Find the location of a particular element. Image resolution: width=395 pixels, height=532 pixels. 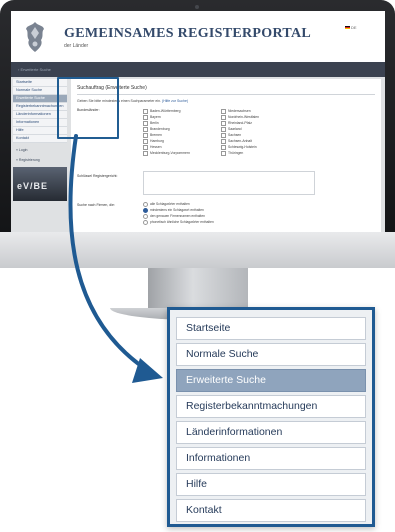

menu-item-informationen: Informationen is located at coordinates (271, 458).